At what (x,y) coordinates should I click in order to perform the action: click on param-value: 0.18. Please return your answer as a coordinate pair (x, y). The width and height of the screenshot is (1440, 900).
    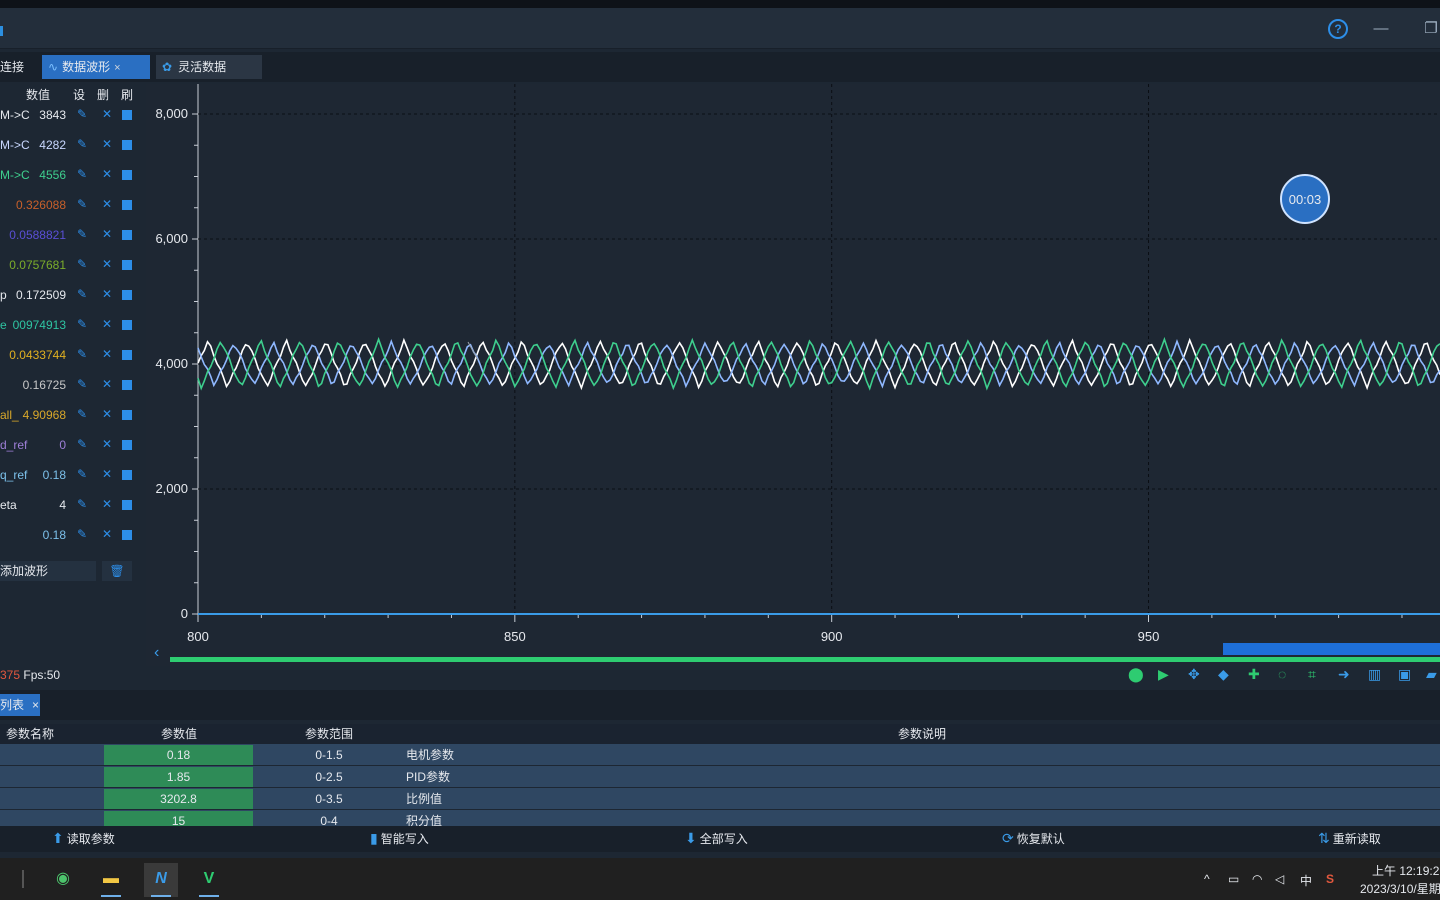
    Looking at the image, I should click on (178, 755).